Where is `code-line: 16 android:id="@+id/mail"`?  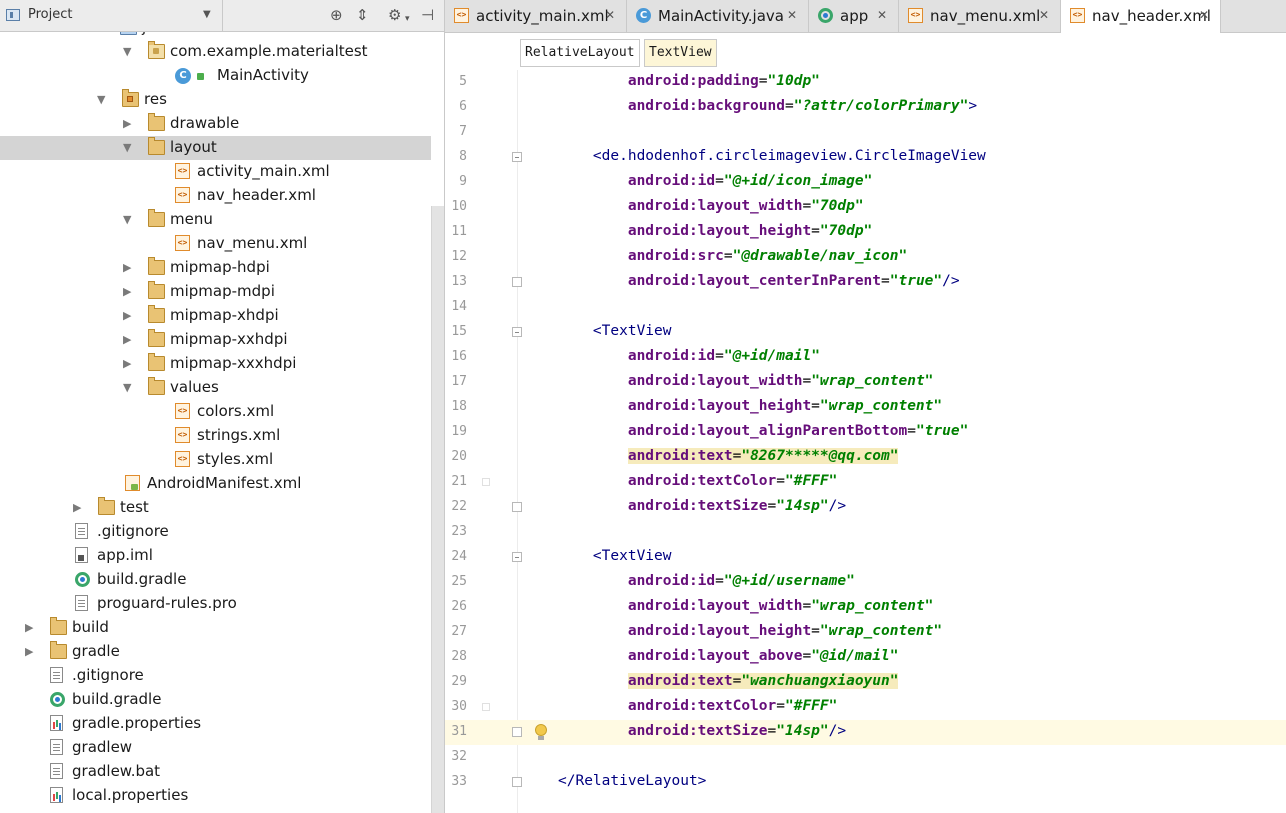 code-line: 16 android:id="@+id/mail" is located at coordinates (865, 357).